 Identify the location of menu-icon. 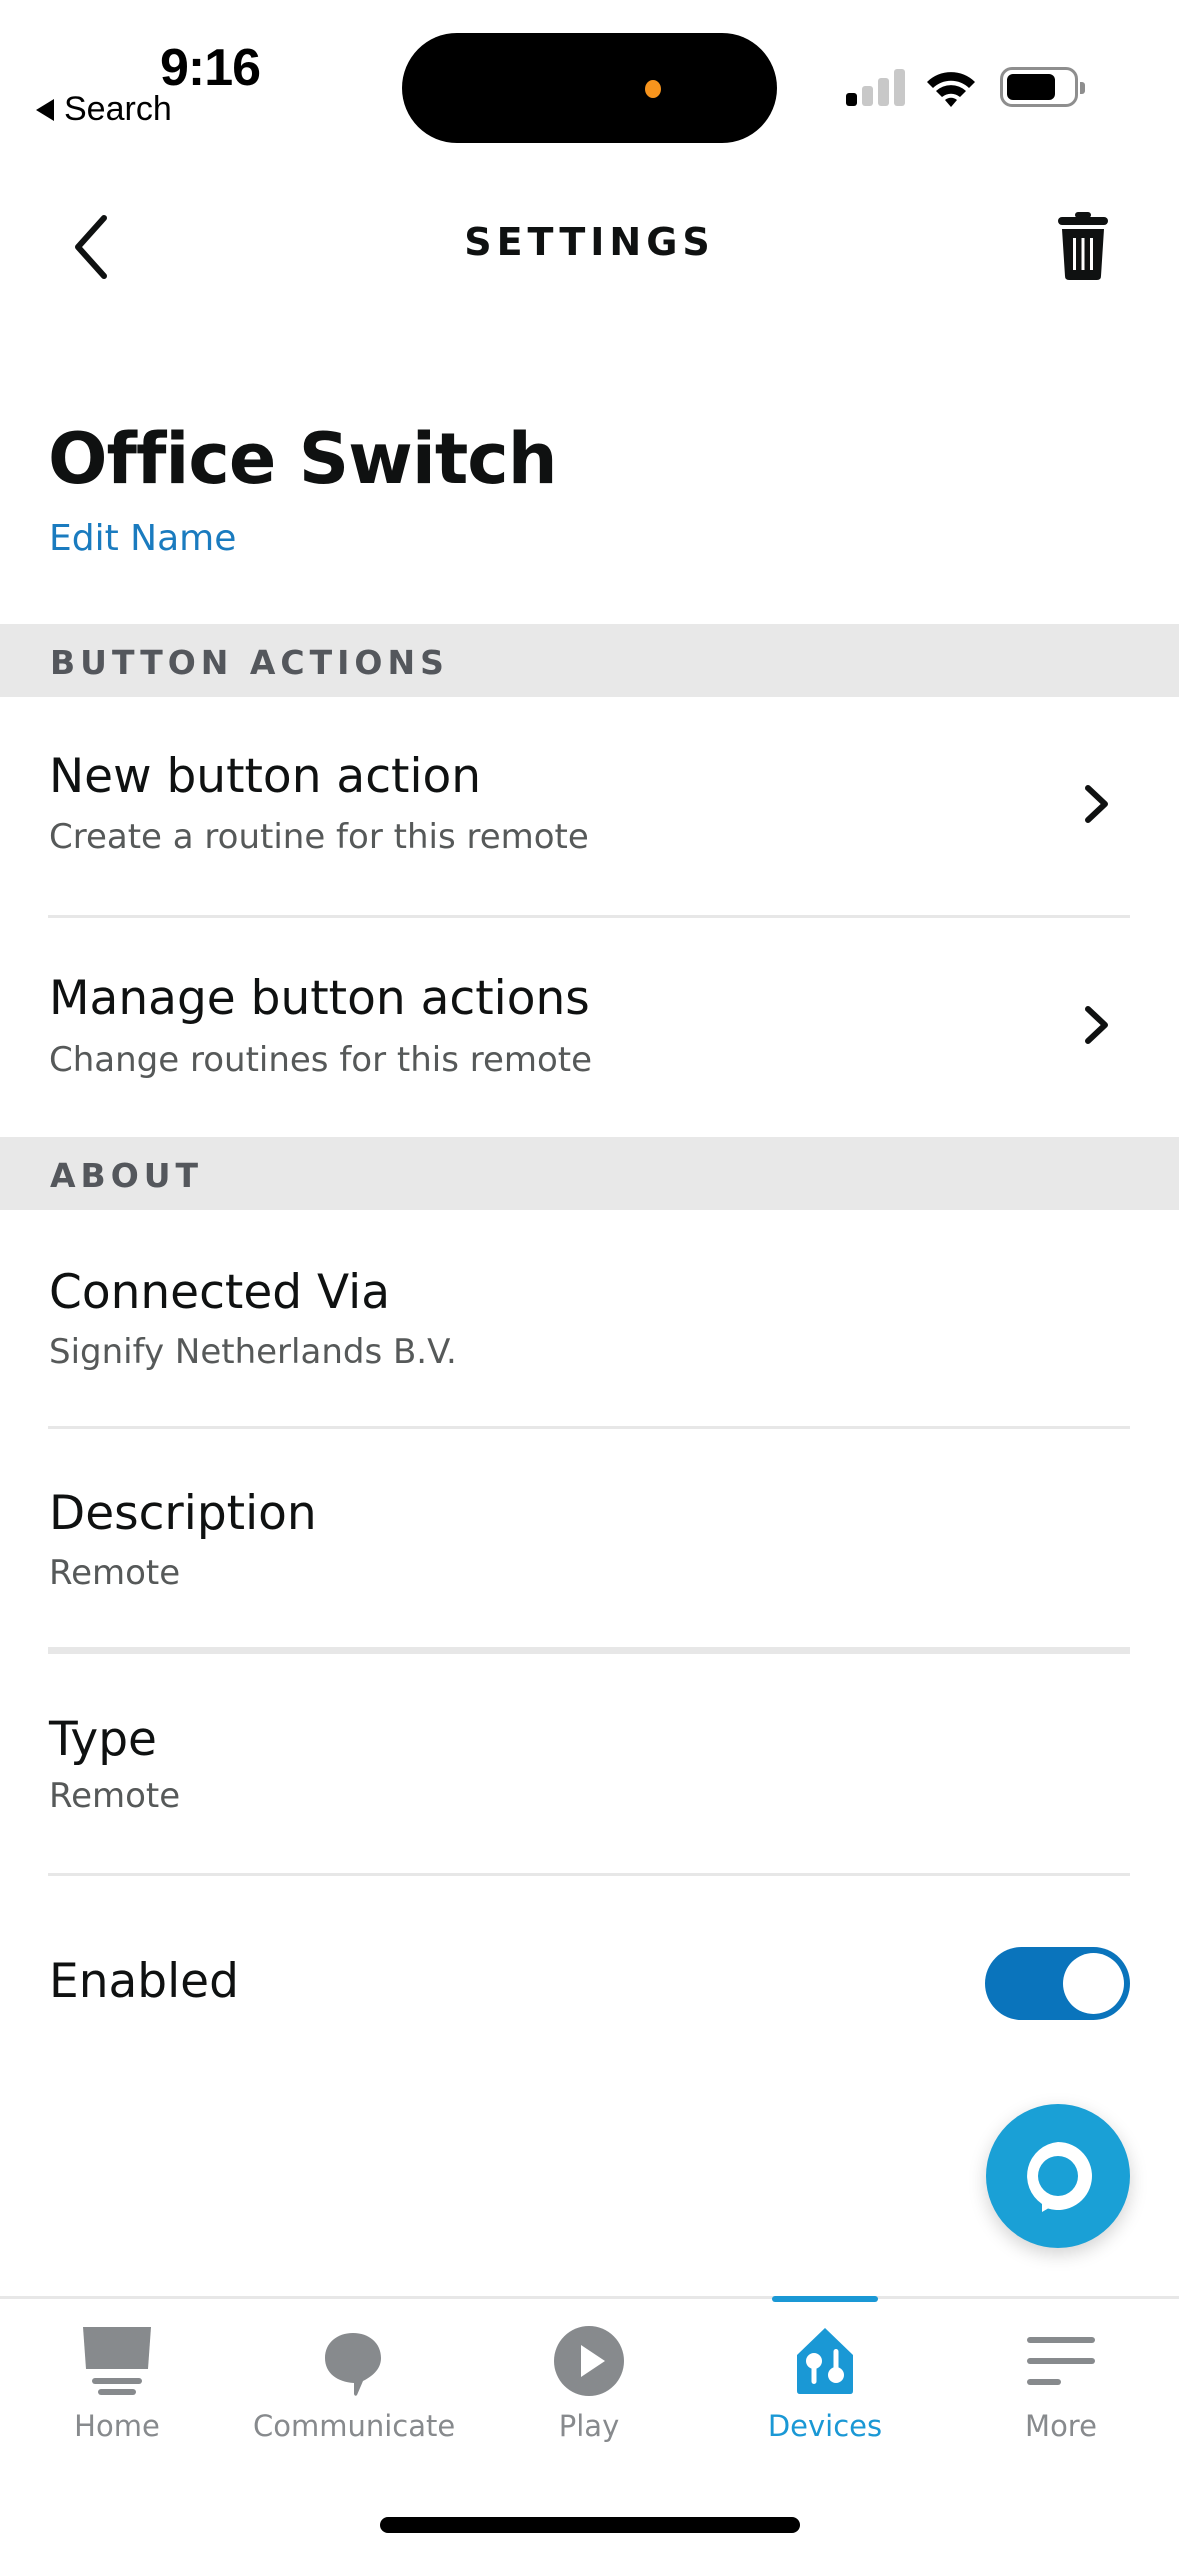
(1061, 2361).